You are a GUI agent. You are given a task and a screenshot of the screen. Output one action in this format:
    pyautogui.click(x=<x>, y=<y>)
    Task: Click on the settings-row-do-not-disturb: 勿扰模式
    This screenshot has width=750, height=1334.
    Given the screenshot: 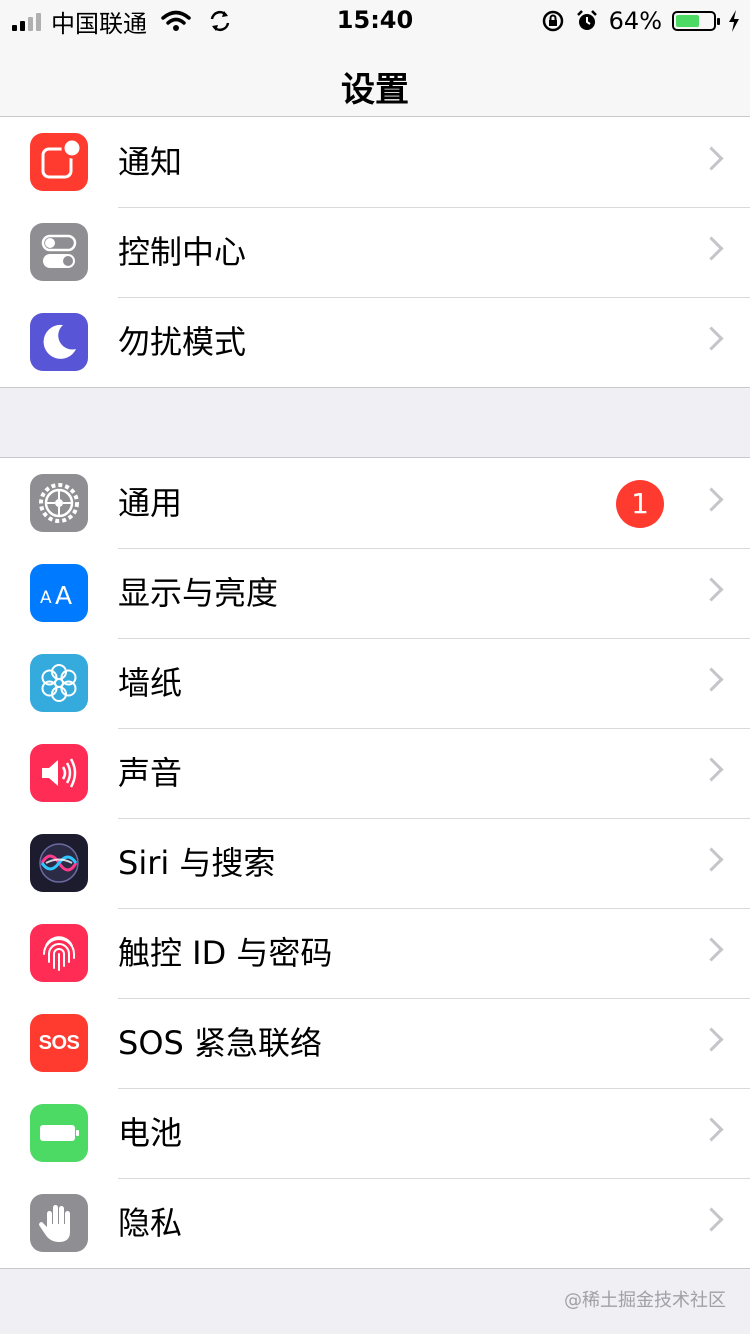 What is the action you would take?
    pyautogui.click(x=375, y=342)
    